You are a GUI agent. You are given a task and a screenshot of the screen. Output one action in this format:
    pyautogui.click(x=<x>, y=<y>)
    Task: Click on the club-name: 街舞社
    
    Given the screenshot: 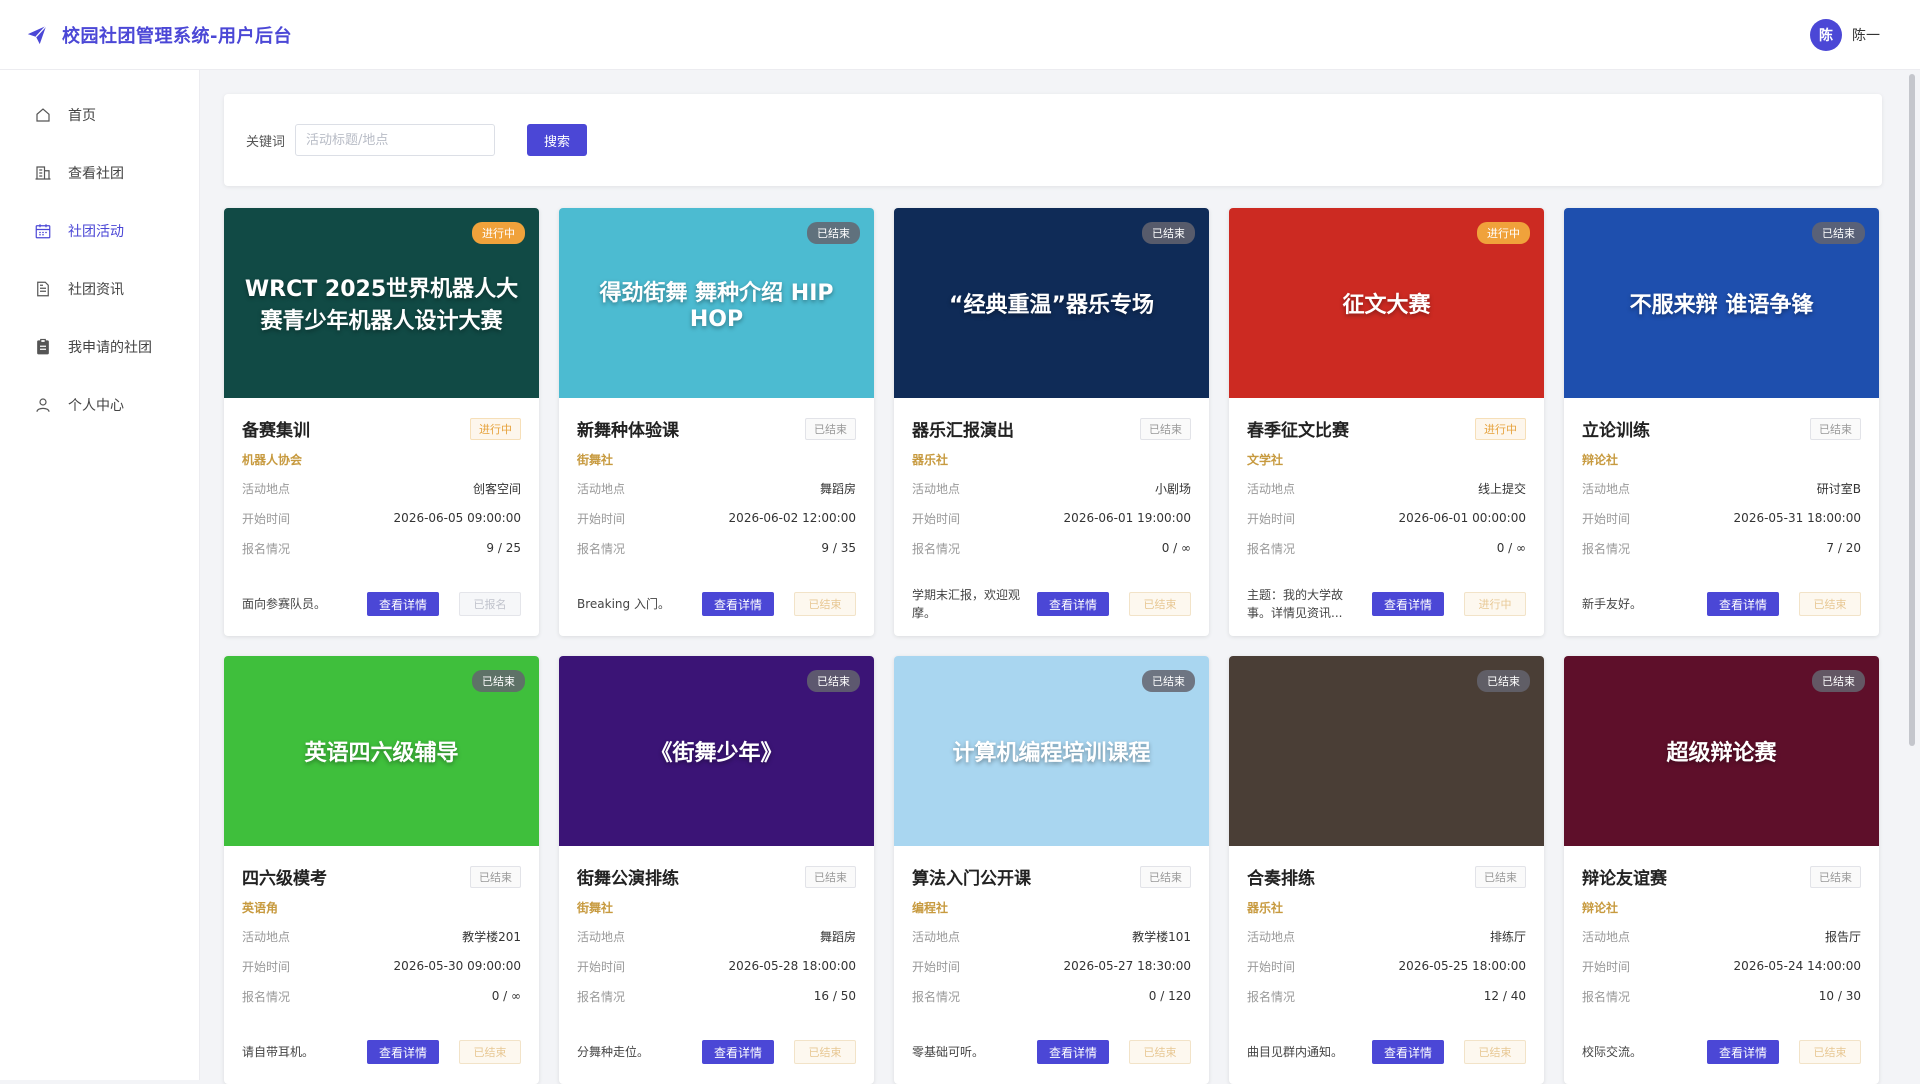 What is the action you would take?
    pyautogui.click(x=595, y=908)
    